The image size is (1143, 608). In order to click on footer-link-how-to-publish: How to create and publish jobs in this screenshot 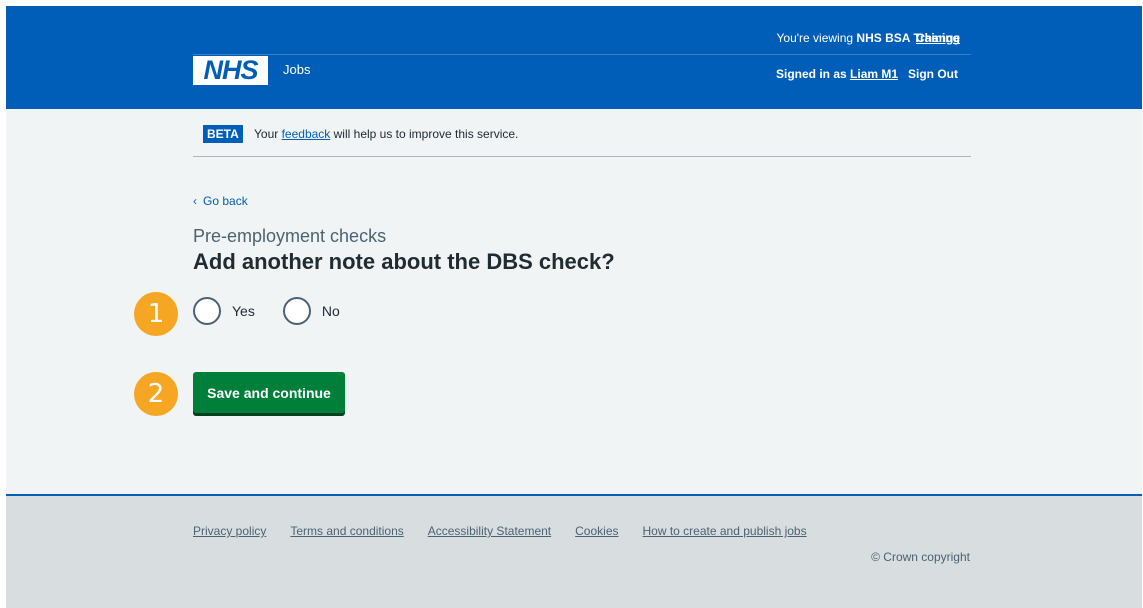, I will do `click(725, 531)`.